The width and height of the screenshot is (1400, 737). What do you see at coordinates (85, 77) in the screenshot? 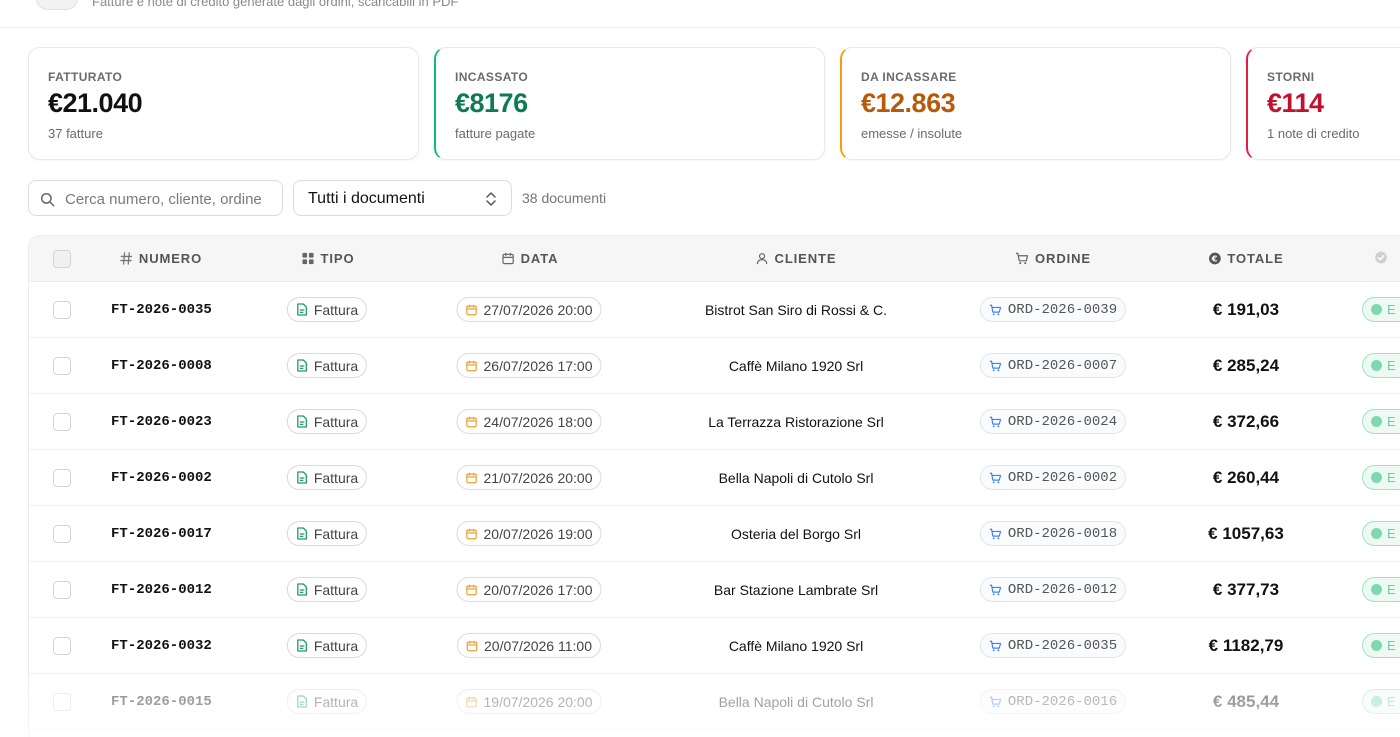
I see `stat-label: FATTURATO` at bounding box center [85, 77].